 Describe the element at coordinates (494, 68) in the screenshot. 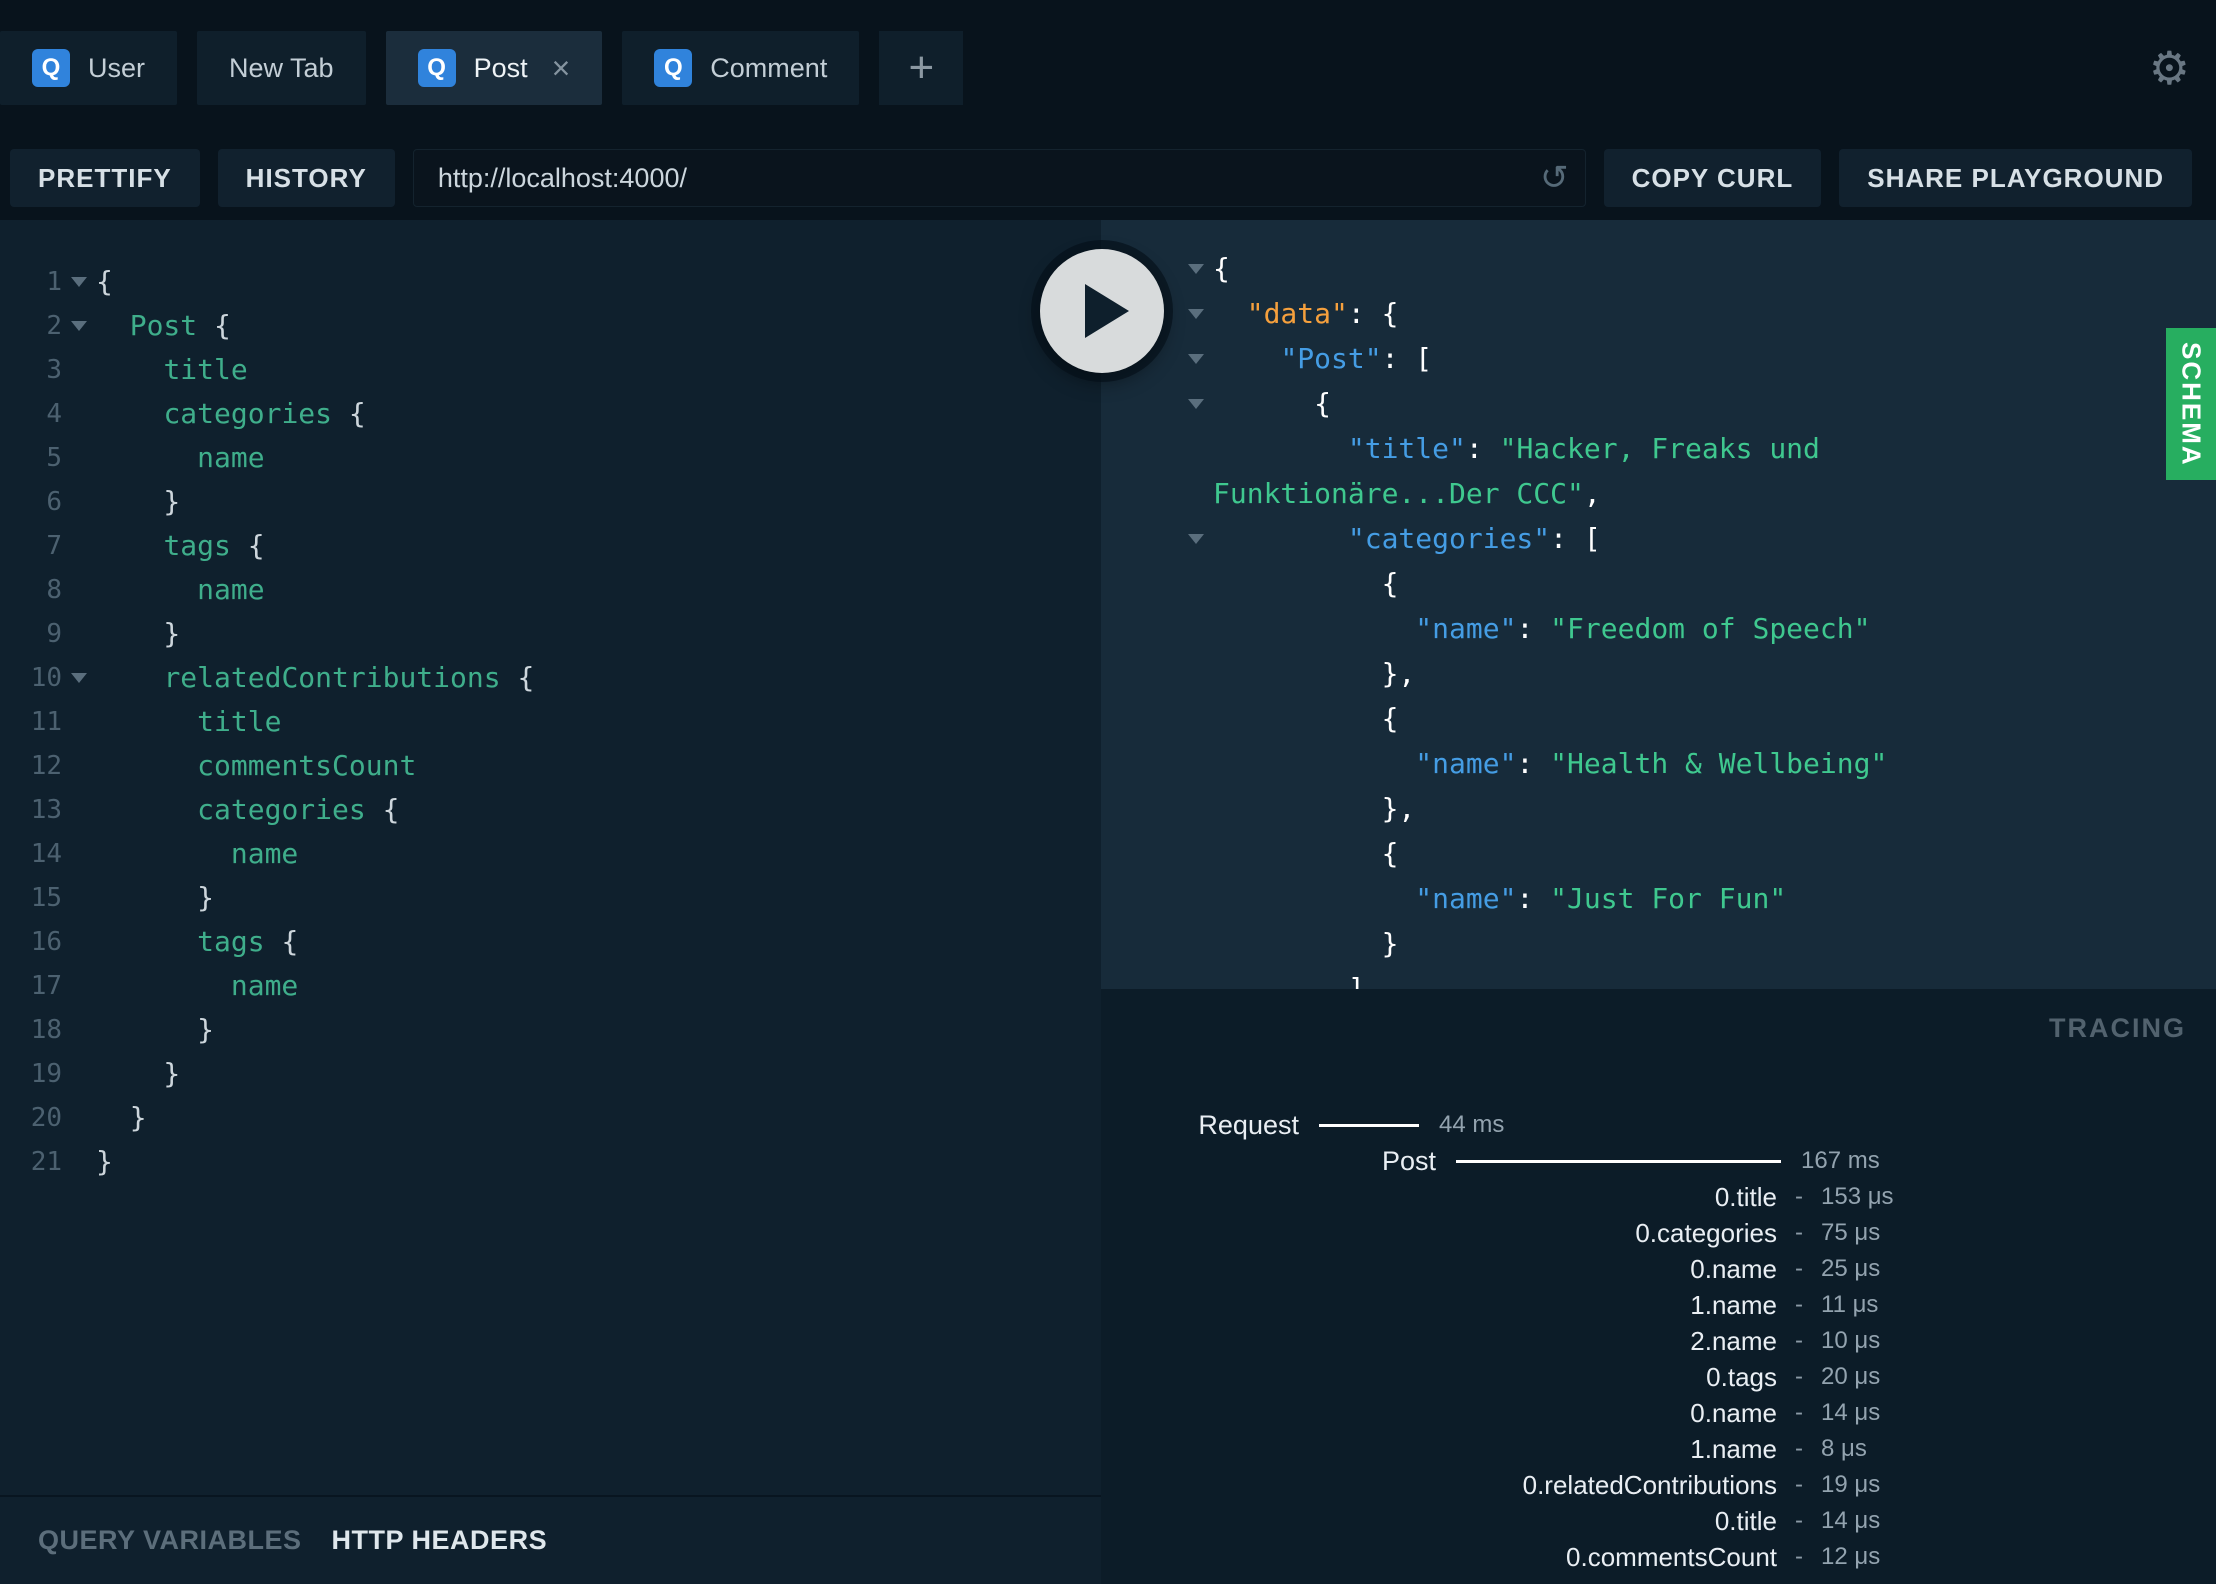

I see `tab-post: Q Post ×` at that location.